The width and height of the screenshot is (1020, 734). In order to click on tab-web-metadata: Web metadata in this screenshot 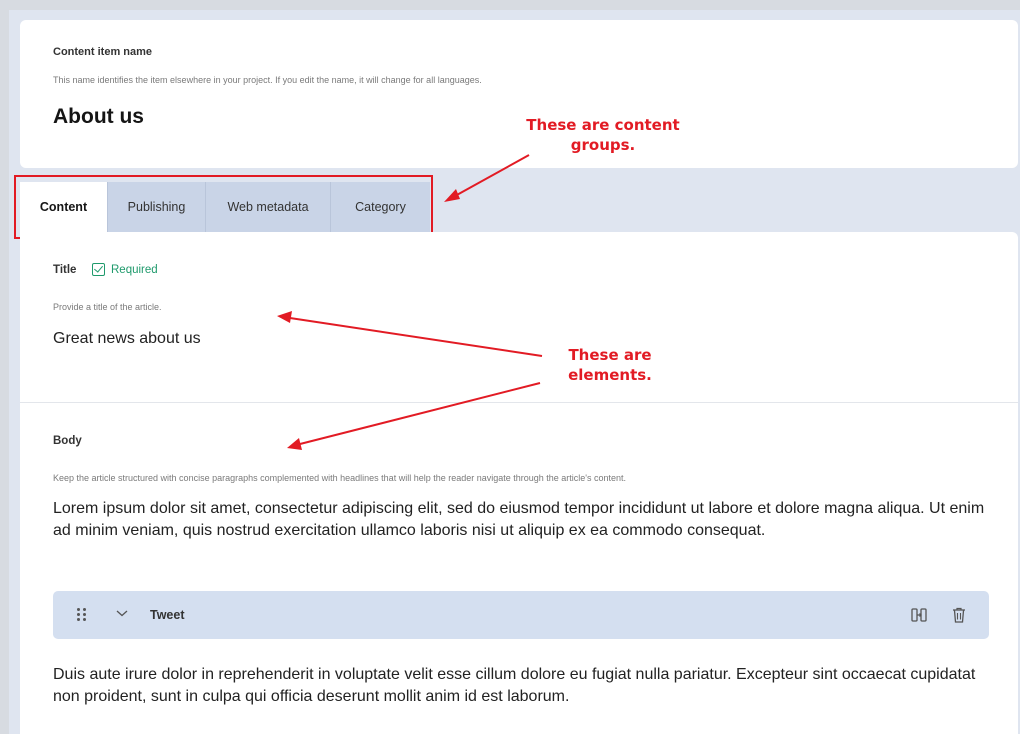, I will do `click(268, 207)`.